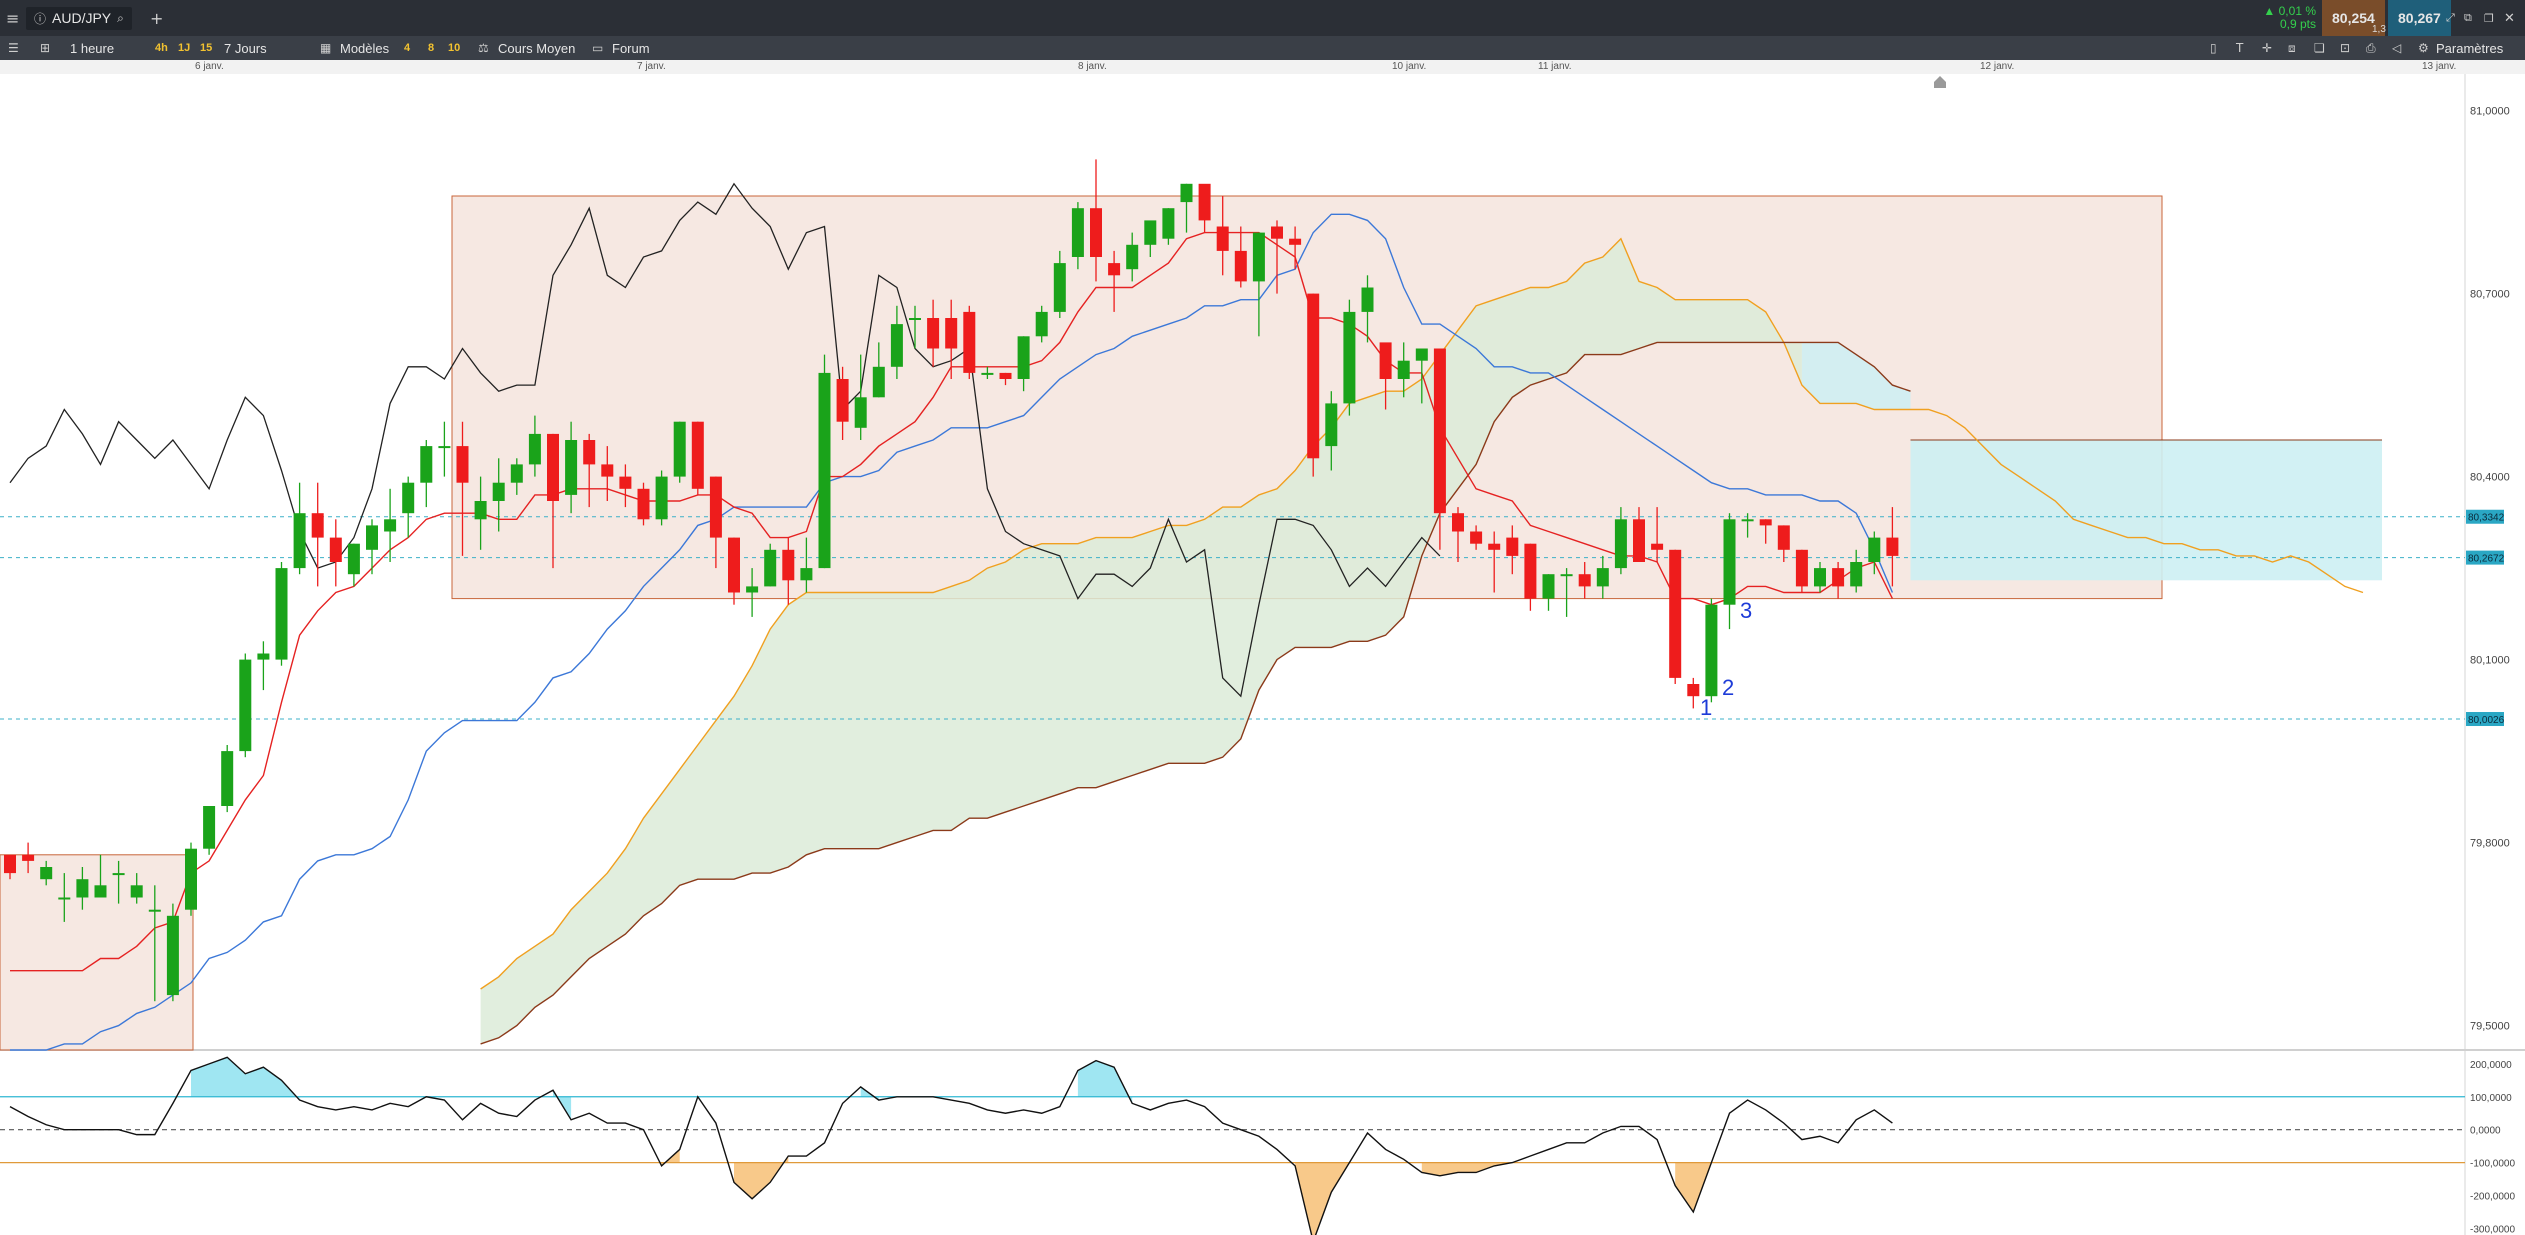 The image size is (2525, 1235). What do you see at coordinates (40, 18) in the screenshot?
I see `info-icon: ⓘ` at bounding box center [40, 18].